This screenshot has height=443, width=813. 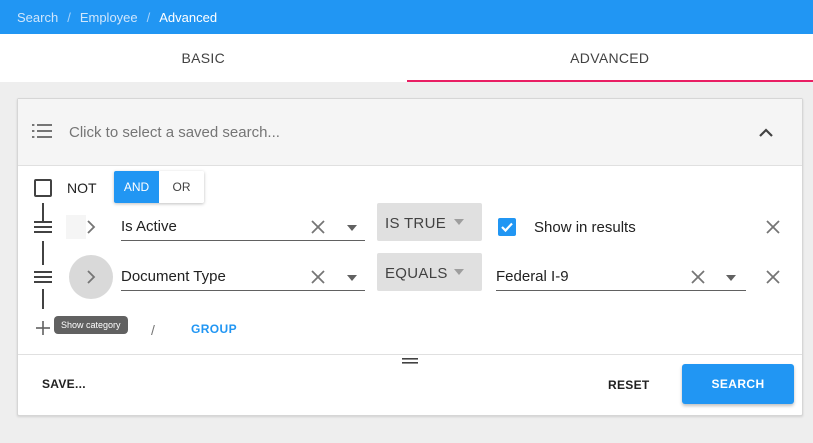 I want to click on checkmark-icon, so click(x=507, y=227).